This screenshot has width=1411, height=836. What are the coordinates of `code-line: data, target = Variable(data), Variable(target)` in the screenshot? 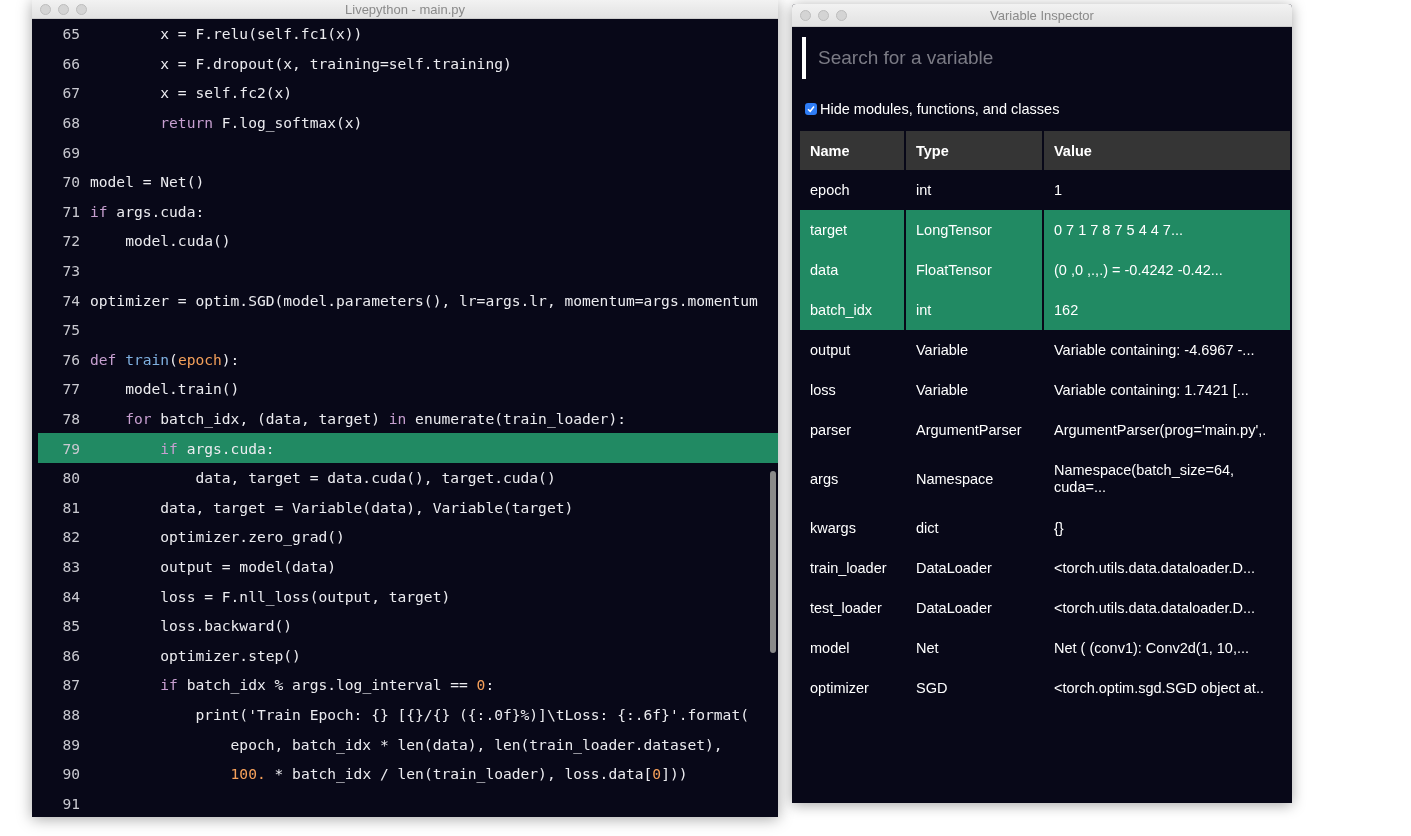 It's located at (366, 507).